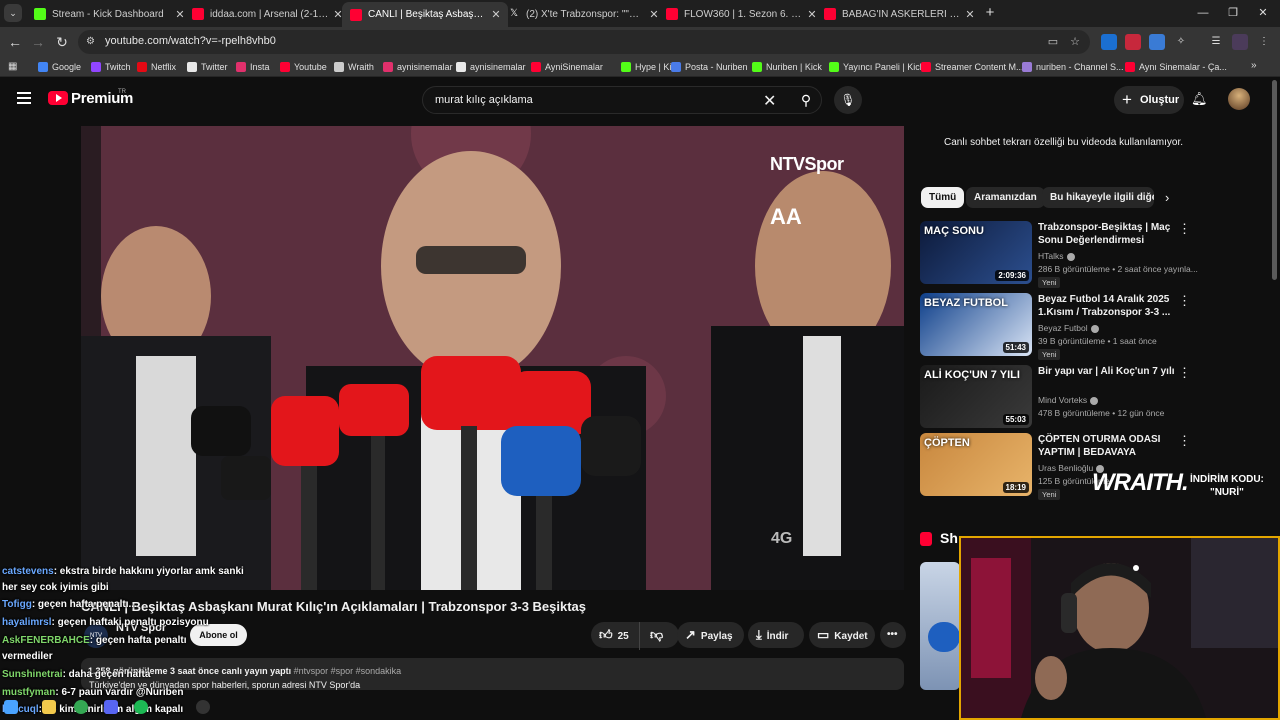 This screenshot has height=720, width=1280. Describe the element at coordinates (806, 100) in the screenshot. I see `search-icon: ⚲` at that location.